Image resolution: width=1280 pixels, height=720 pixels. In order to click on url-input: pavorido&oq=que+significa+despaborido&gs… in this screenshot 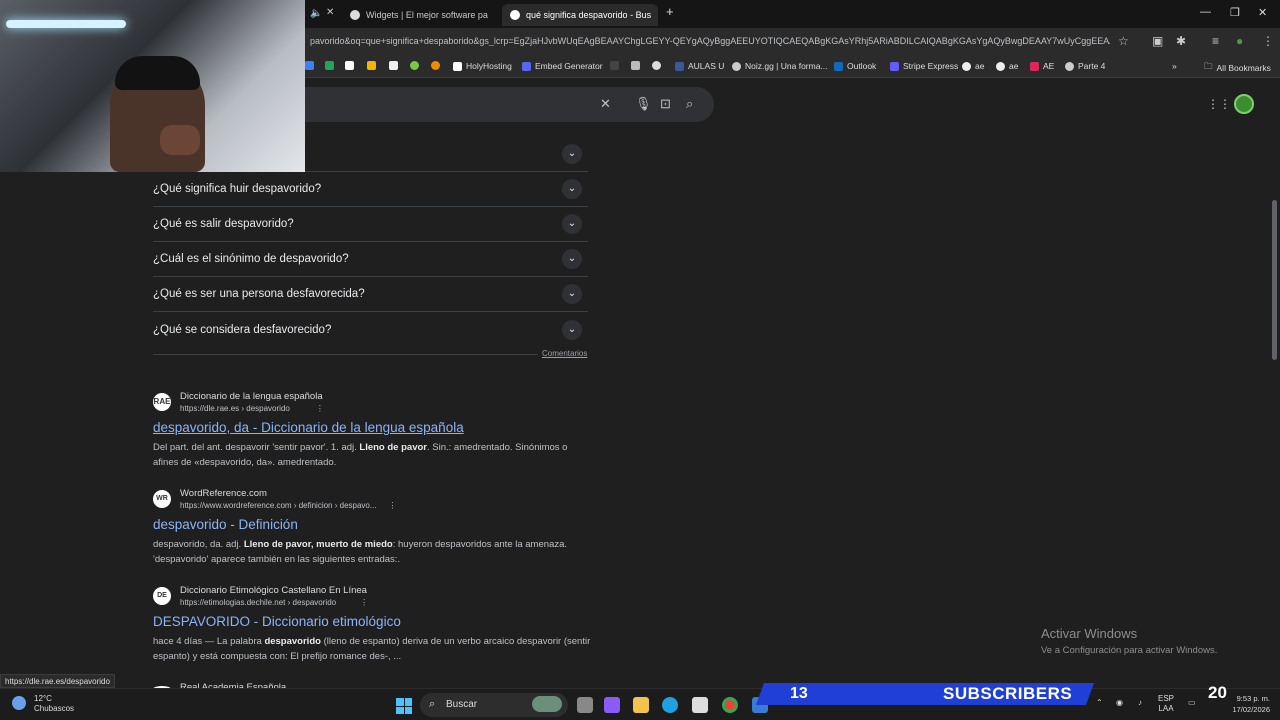, I will do `click(710, 41)`.